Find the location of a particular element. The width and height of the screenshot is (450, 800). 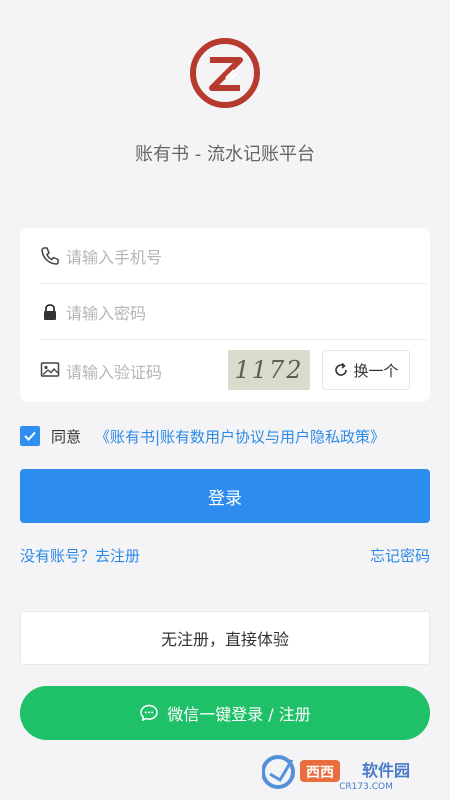

captcha-input: 请输入验证码 is located at coordinates (114, 371).